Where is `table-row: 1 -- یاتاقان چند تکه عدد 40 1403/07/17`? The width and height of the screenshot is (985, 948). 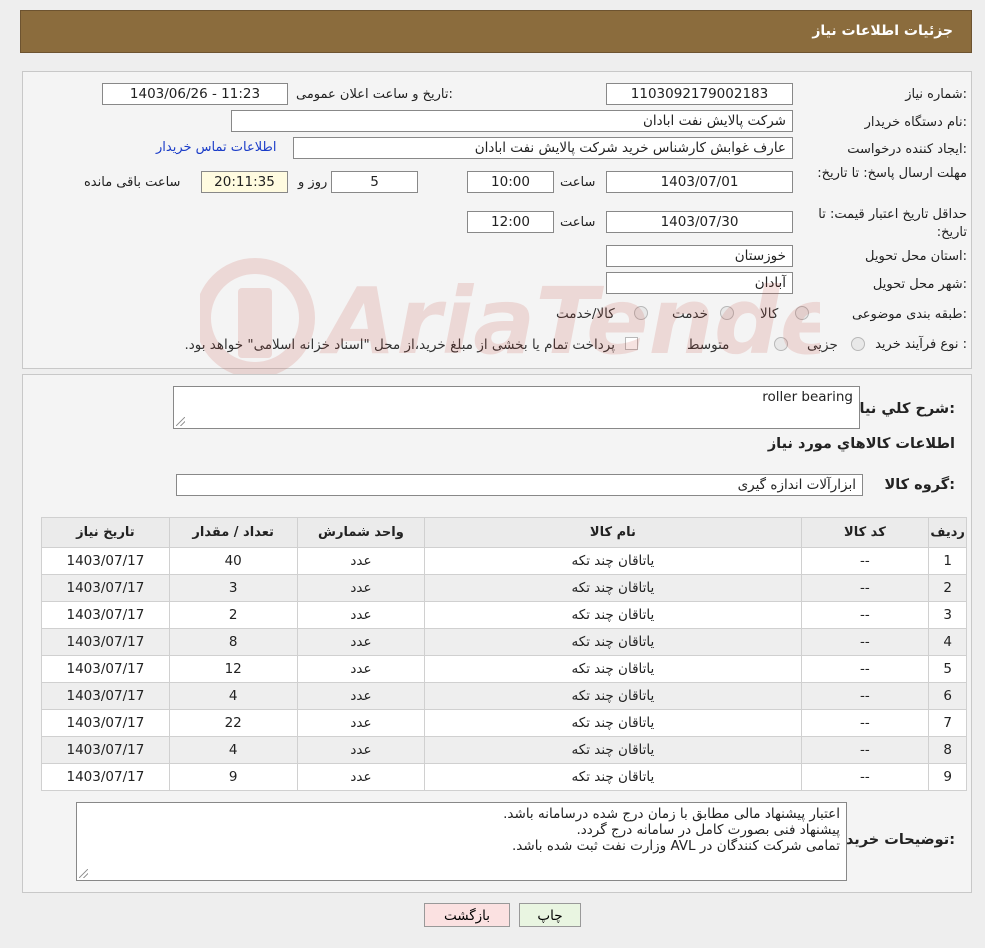 table-row: 1 -- یاتاقان چند تکه عدد 40 1403/07/17 is located at coordinates (504, 561).